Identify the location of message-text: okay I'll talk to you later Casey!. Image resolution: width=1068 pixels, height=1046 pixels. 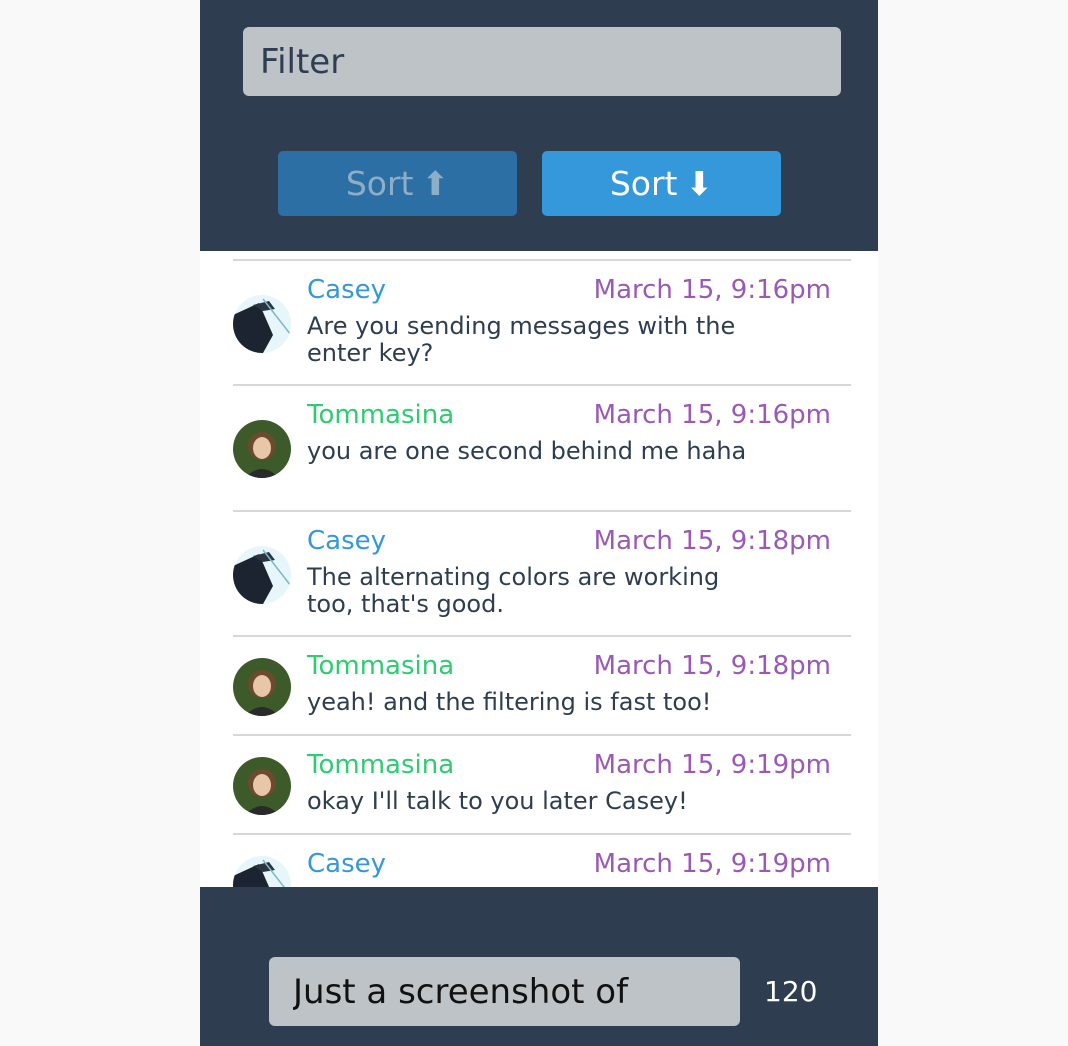
(497, 801).